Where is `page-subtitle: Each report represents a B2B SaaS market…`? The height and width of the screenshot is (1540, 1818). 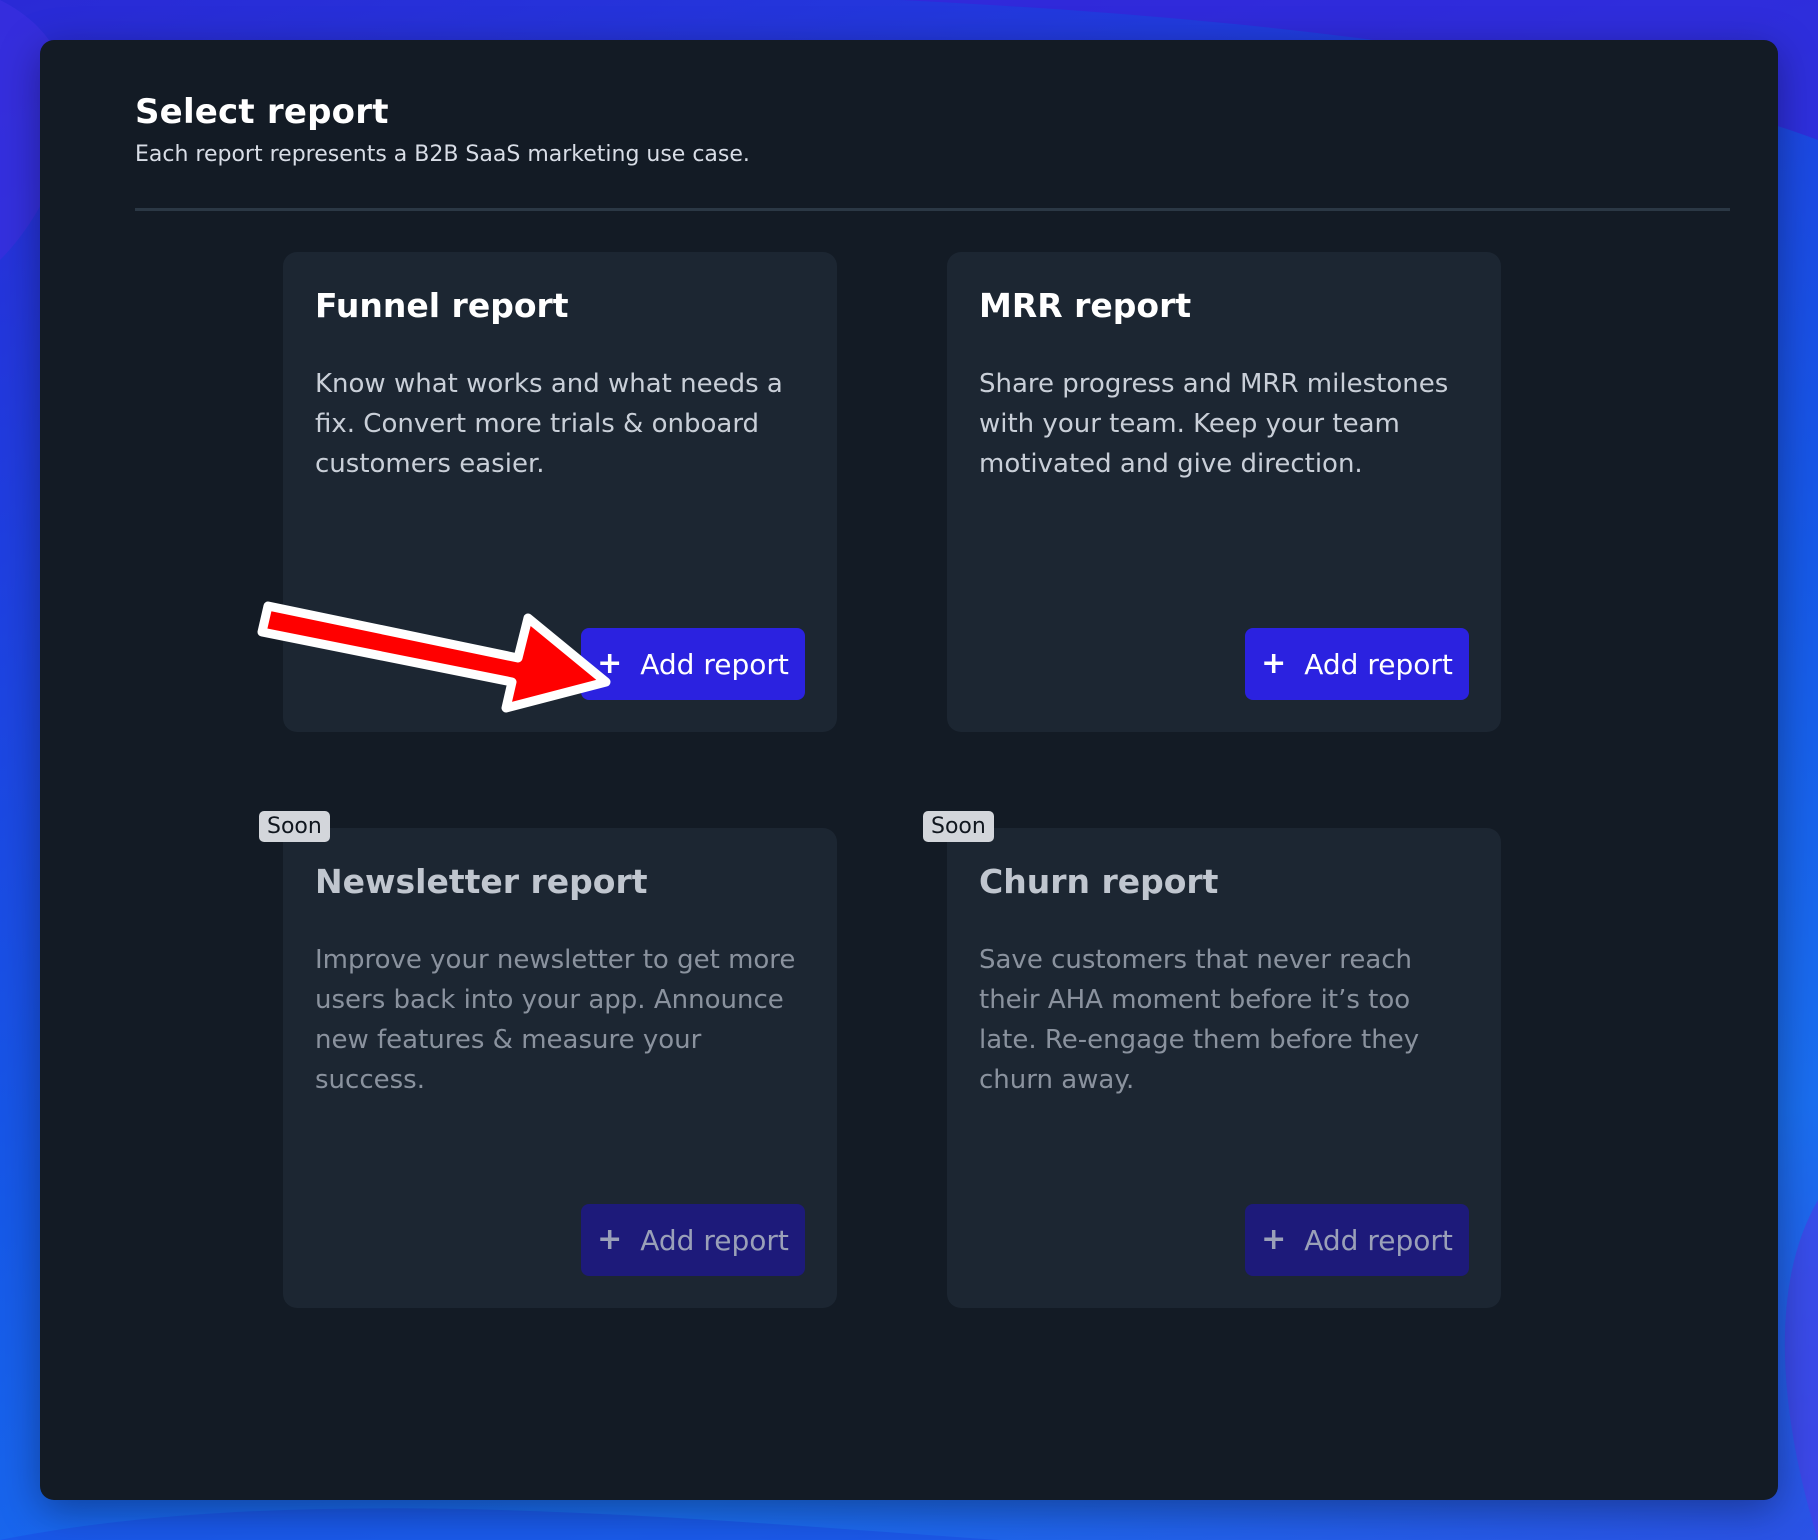
page-subtitle: Each report represents a B2B SaaS market… is located at coordinates (442, 154).